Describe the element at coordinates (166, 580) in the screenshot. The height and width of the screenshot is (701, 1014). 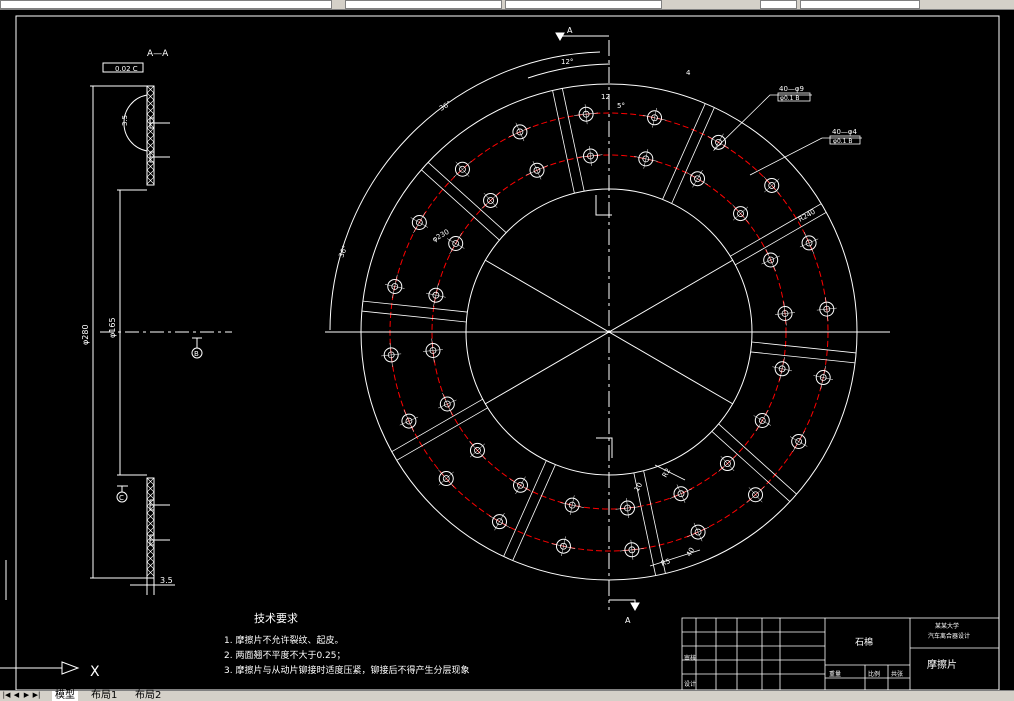
I see `dim-thickness: 3.5` at that location.